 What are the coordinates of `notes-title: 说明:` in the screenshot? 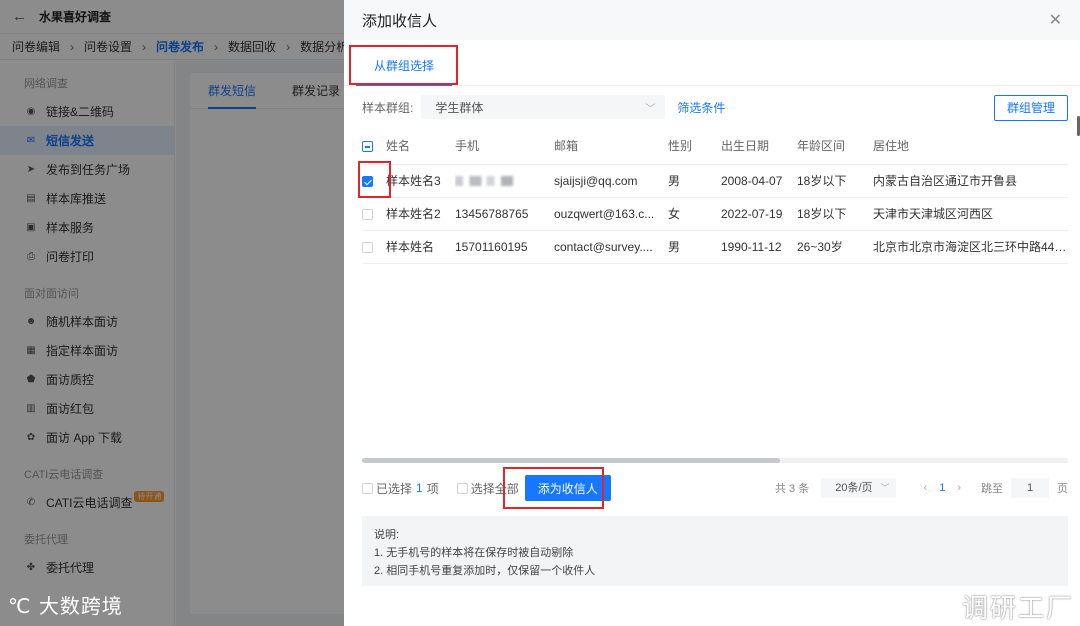 It's located at (387, 535).